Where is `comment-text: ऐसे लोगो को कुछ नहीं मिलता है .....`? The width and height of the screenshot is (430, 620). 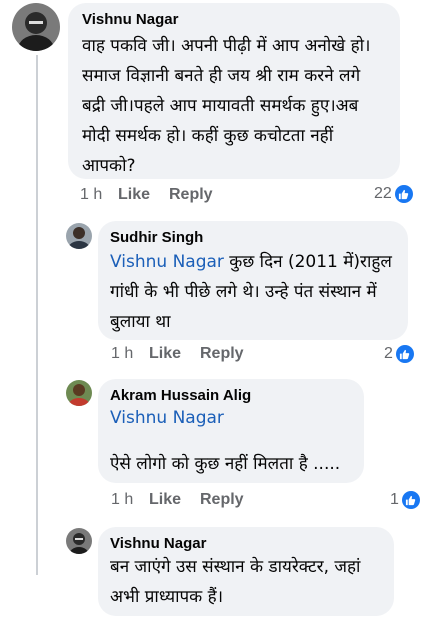
comment-text: ऐसे लोगो को कुछ नहीं मिलता है ..... is located at coordinates (225, 464).